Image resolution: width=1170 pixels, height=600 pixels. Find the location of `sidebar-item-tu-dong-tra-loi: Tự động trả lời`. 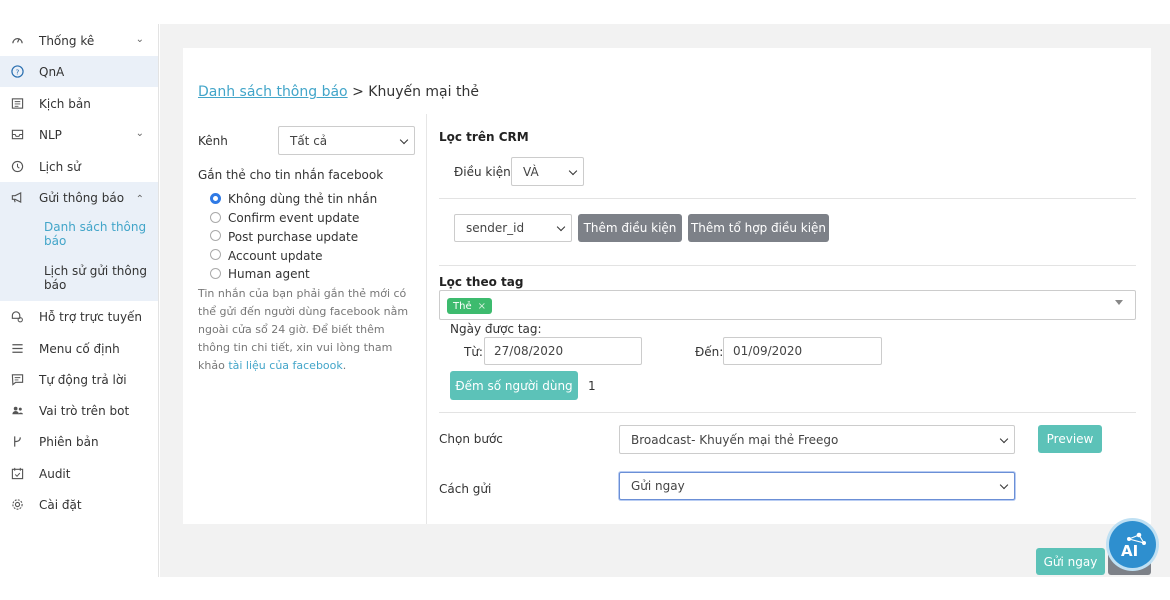

sidebar-item-tu-dong-tra-loi: Tự động trả lời is located at coordinates (79, 379).